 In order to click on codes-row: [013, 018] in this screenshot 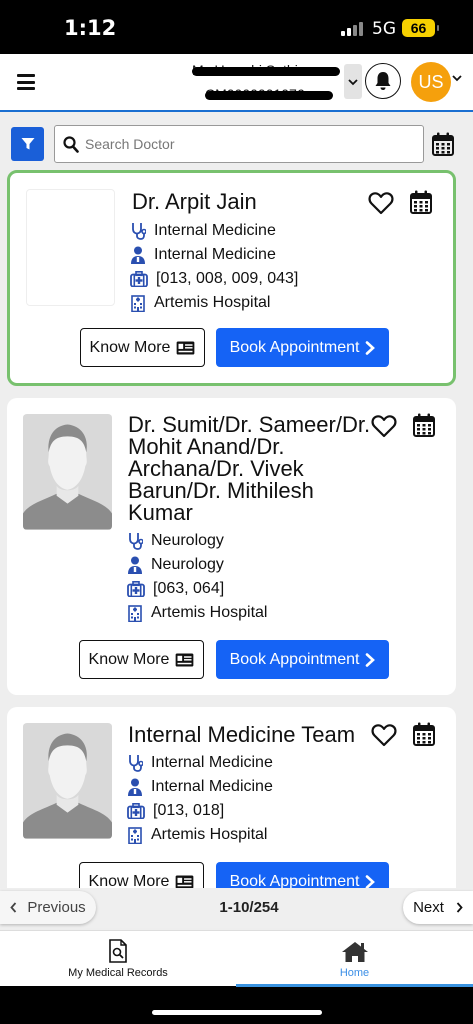, I will do `click(175, 811)`.